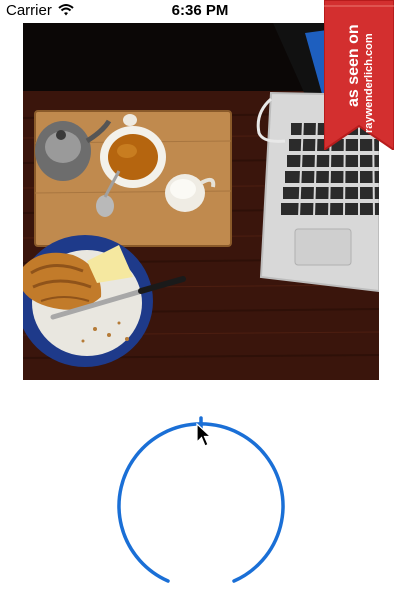 The width and height of the screenshot is (400, 606). I want to click on ribbon-line-1: as seen on, so click(353, 65).